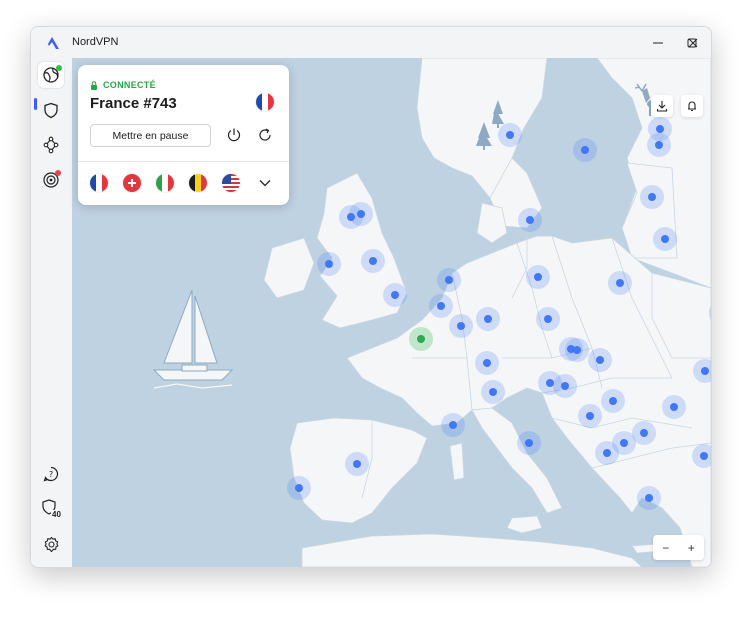  Describe the element at coordinates (59, 68) in the screenshot. I see `connected-badge` at that location.